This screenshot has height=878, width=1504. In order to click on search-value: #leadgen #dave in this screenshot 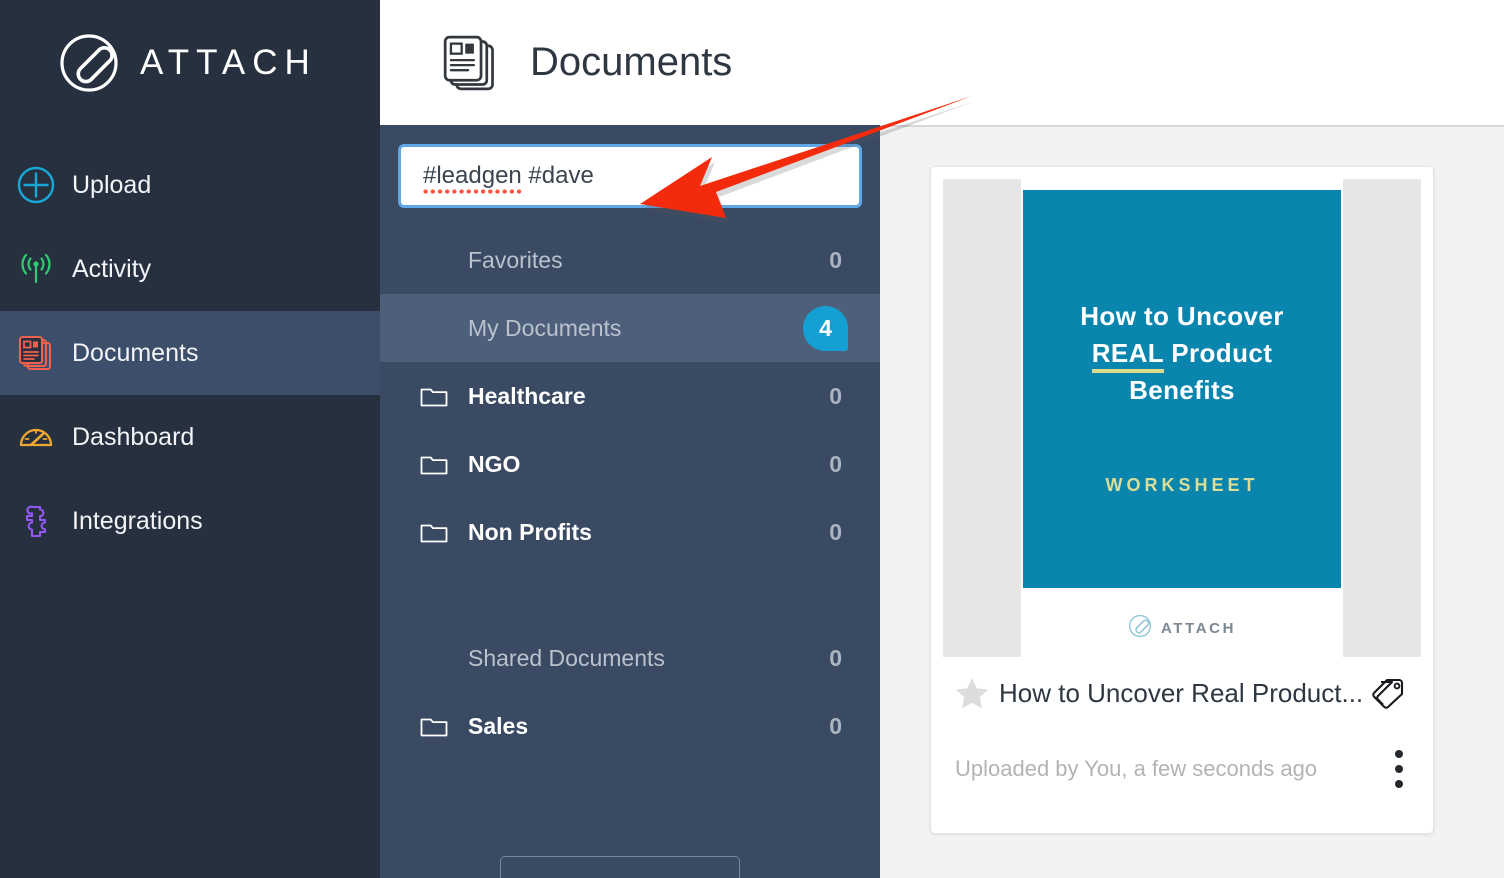, I will do `click(508, 179)`.